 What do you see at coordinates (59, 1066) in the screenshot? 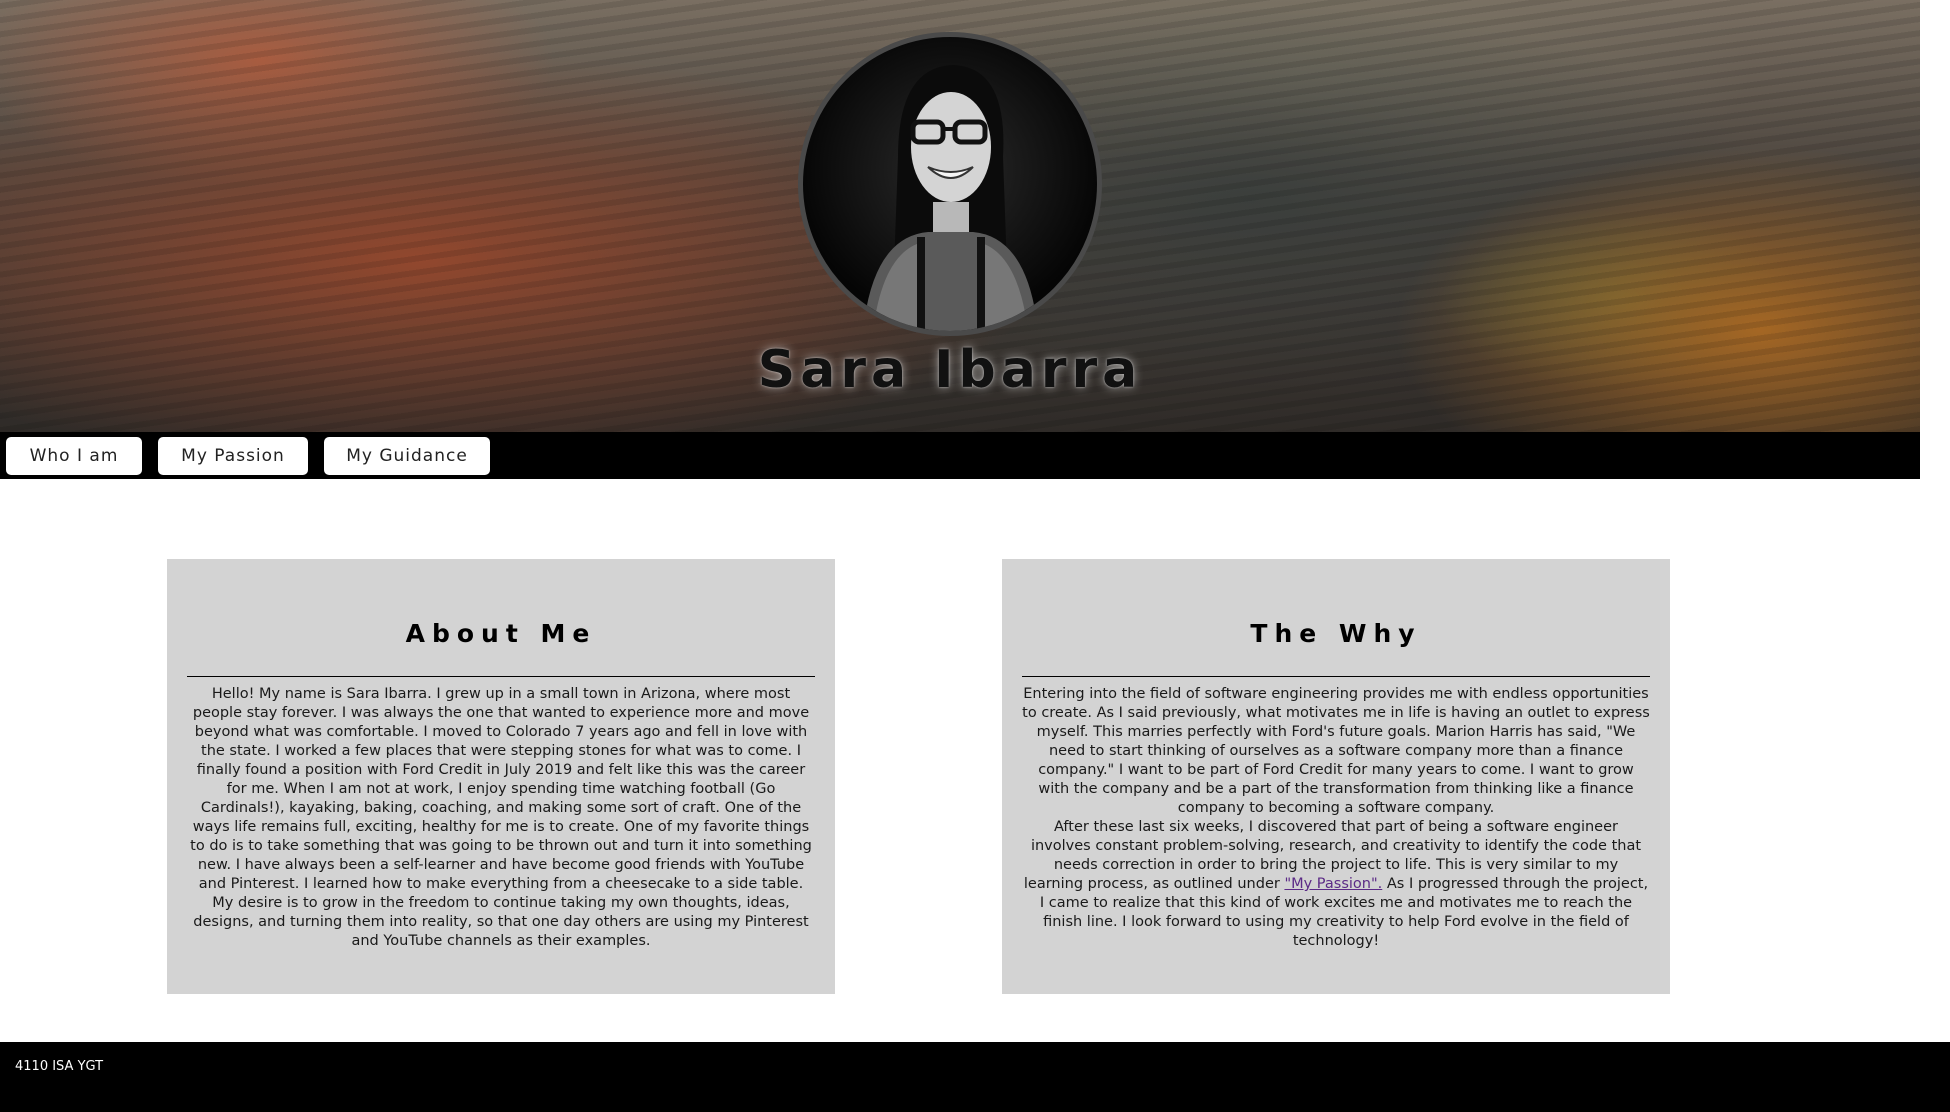
I see `footer-text: 4110 ISA YGT` at bounding box center [59, 1066].